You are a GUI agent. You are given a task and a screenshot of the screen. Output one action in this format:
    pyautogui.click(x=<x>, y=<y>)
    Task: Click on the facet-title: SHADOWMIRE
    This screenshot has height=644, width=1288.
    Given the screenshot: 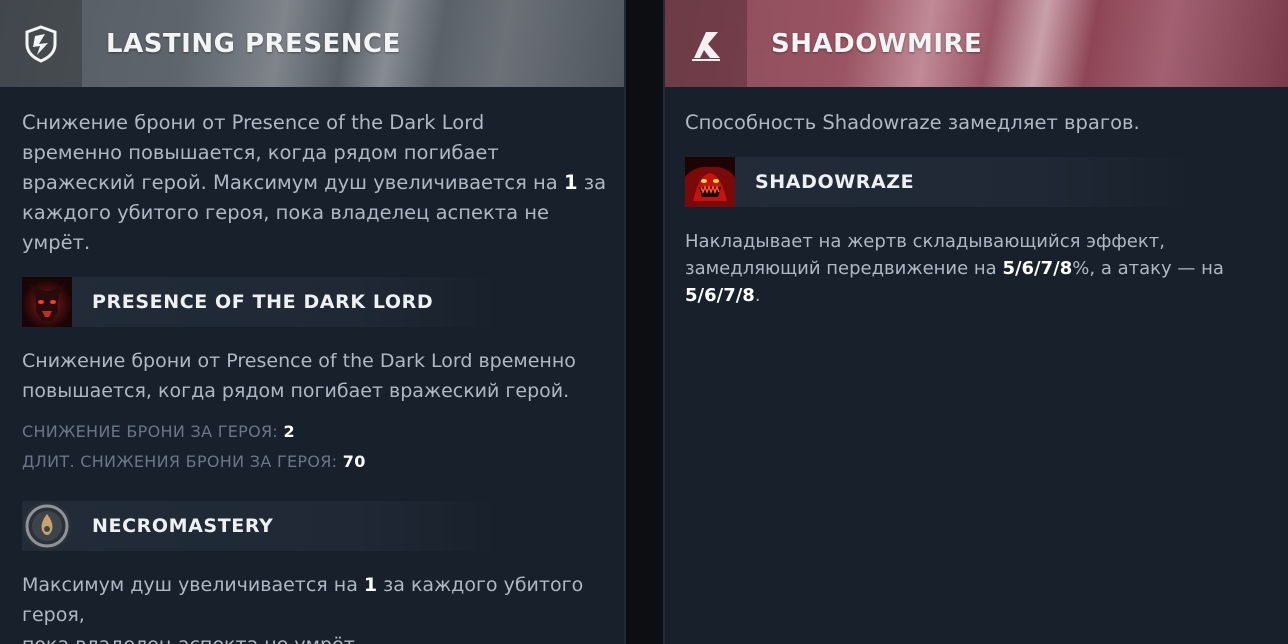 What is the action you would take?
    pyautogui.click(x=877, y=43)
    